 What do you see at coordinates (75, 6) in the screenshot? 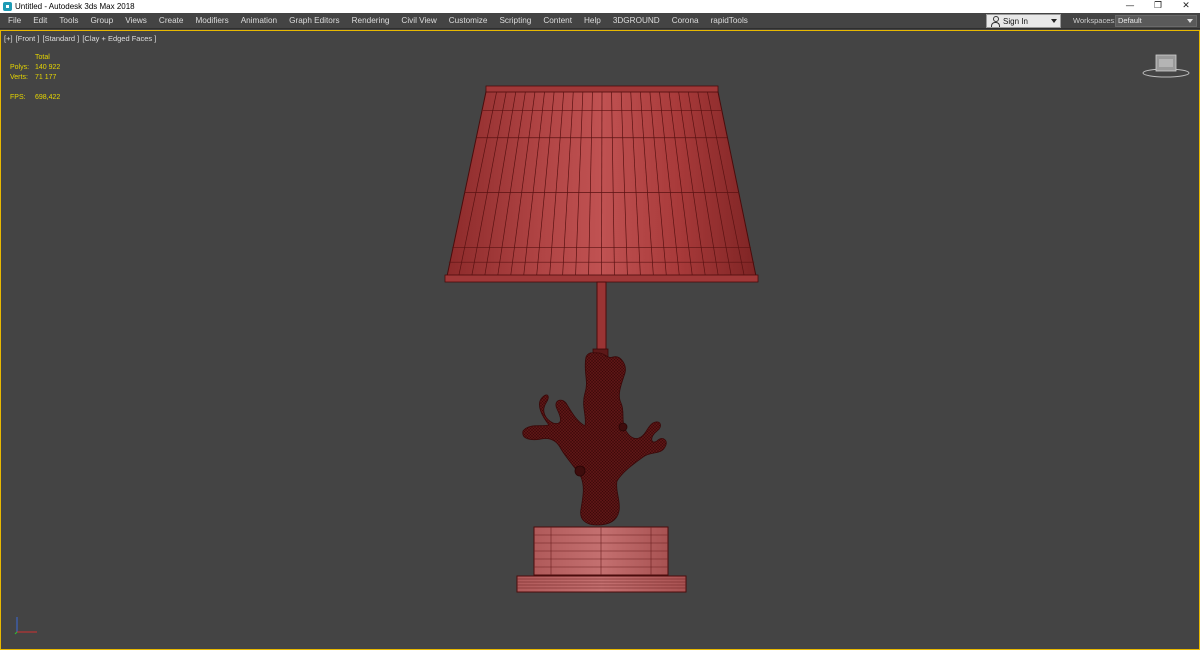
I see `window-title: Untitled - Autodesk 3ds Max 2018` at bounding box center [75, 6].